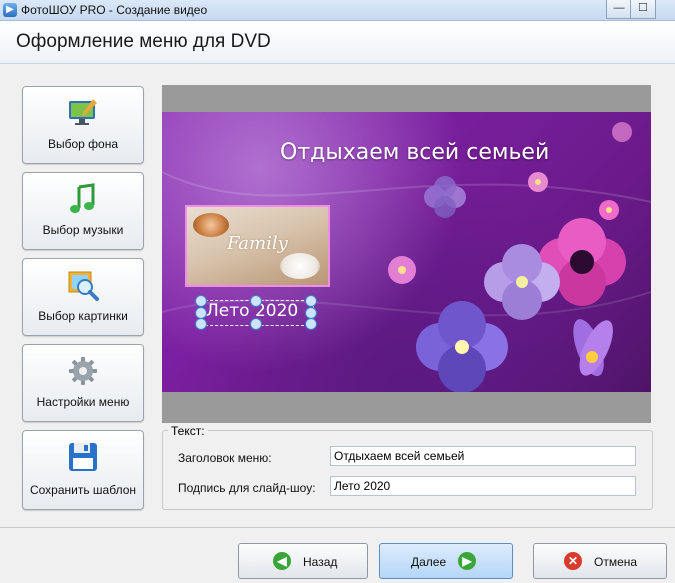  I want to click on resize-handle-top-left, so click(201, 301).